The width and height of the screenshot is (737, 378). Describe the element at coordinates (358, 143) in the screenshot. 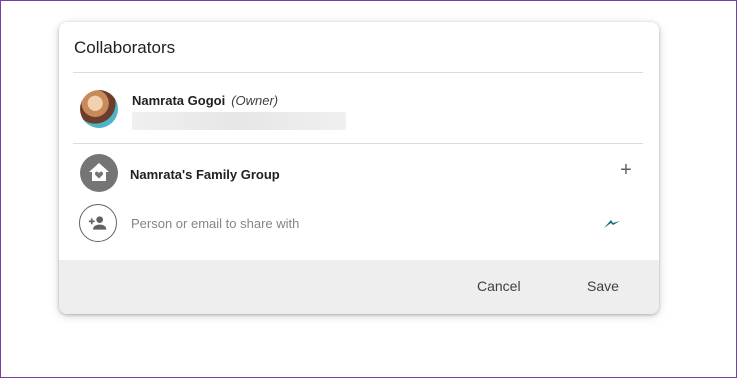

I see `divider-middle` at that location.